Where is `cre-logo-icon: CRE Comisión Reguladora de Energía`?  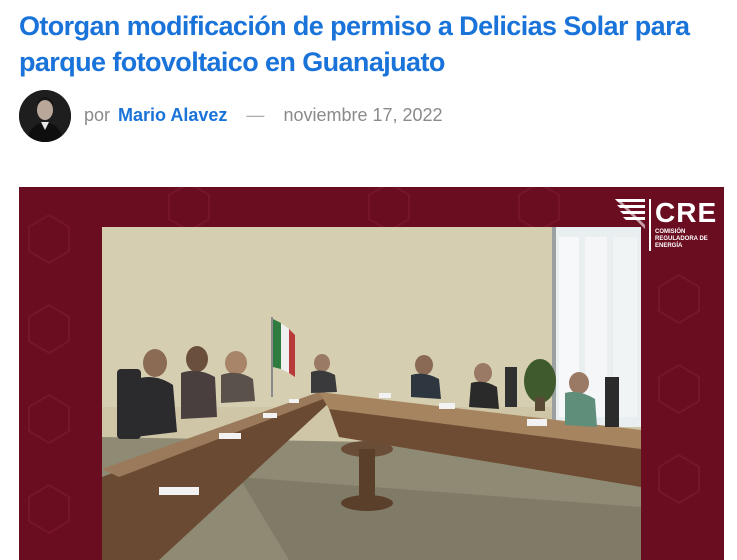
cre-logo-icon: CRE Comisión Reguladora de Energía is located at coordinates (666, 227).